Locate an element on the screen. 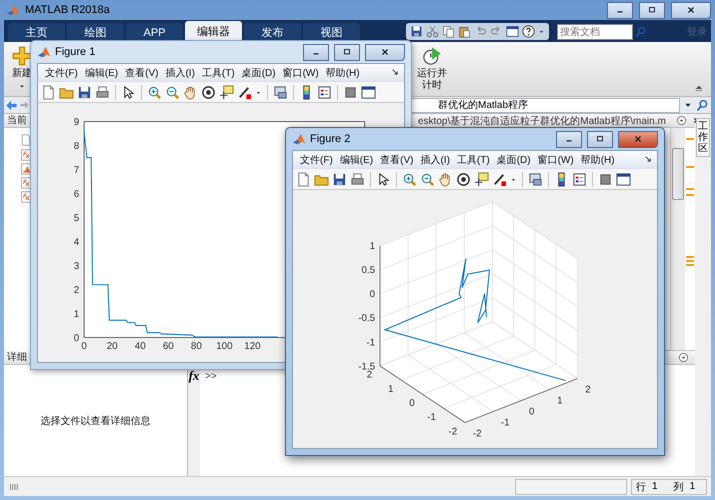  scrollbar is located at coordinates (677, 239).